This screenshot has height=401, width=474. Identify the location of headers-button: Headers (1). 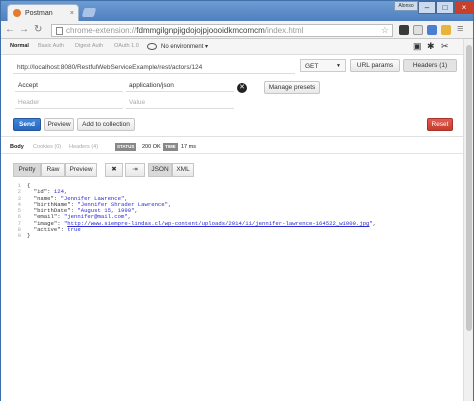
(430, 65).